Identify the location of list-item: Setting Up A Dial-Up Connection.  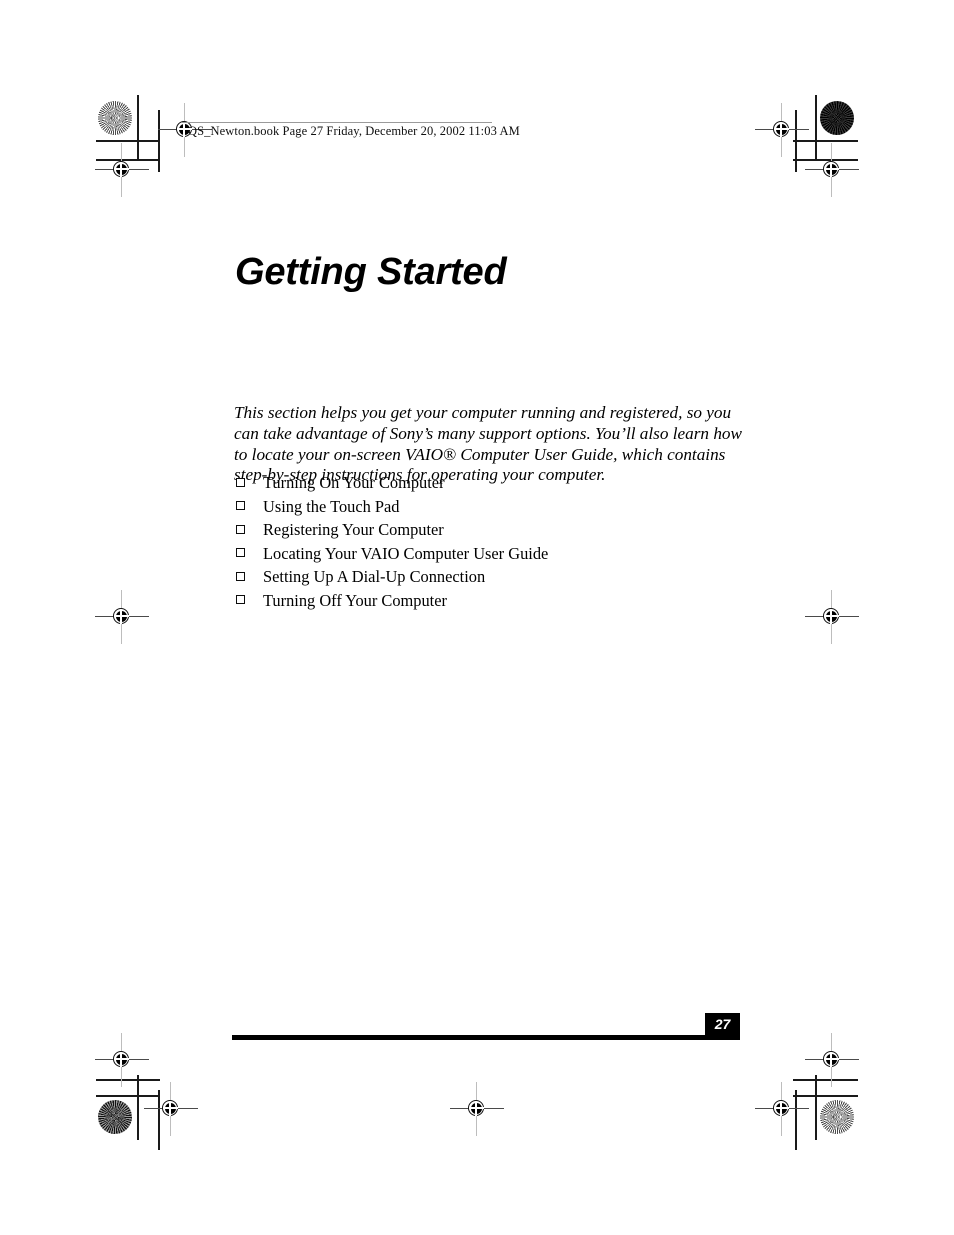
(464, 577).